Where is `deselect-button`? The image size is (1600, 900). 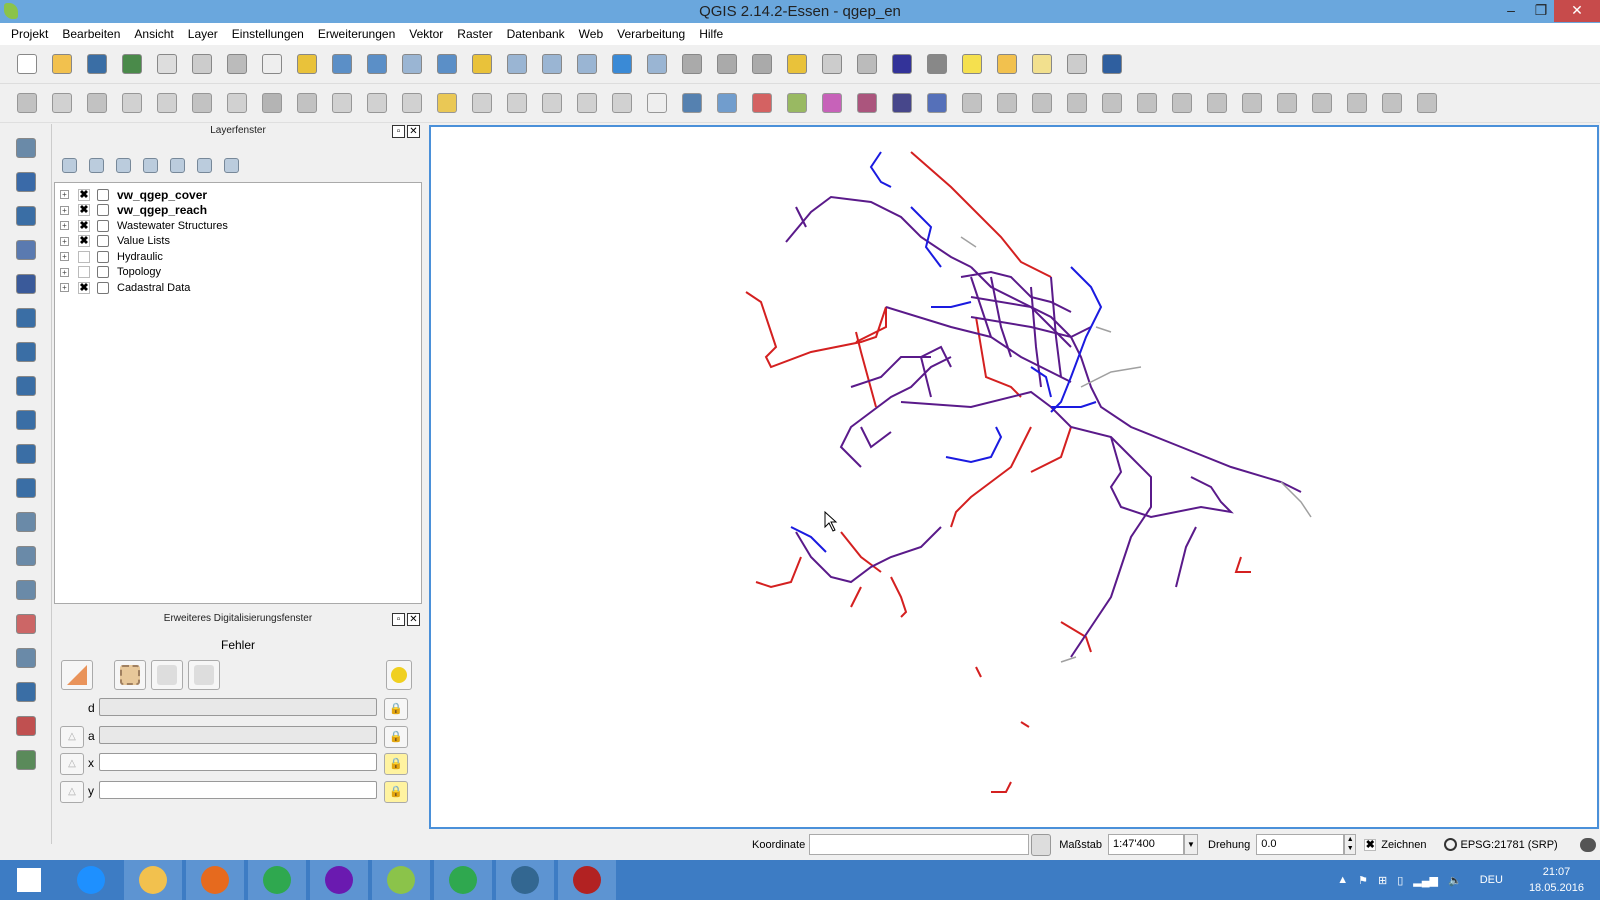 deselect-button is located at coordinates (797, 64).